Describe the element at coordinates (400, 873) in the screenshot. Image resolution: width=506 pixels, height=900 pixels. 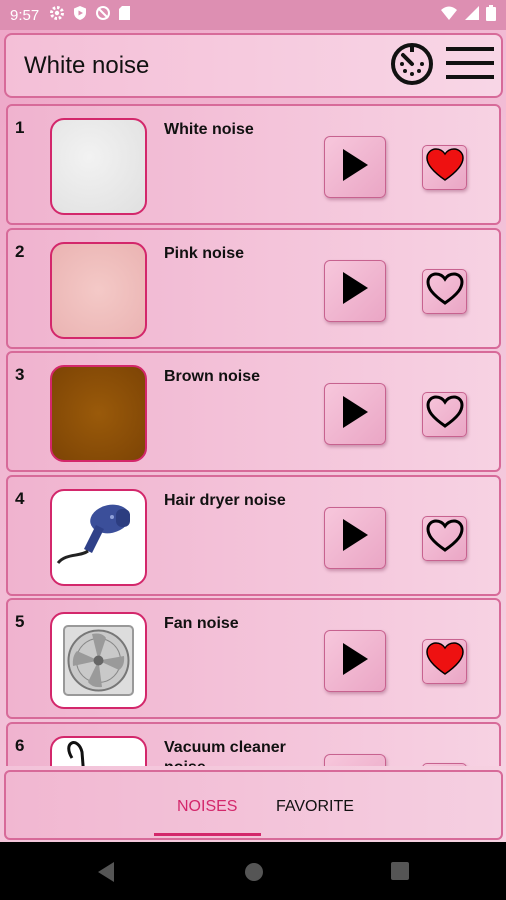
I see `recent-apps-icon` at that location.